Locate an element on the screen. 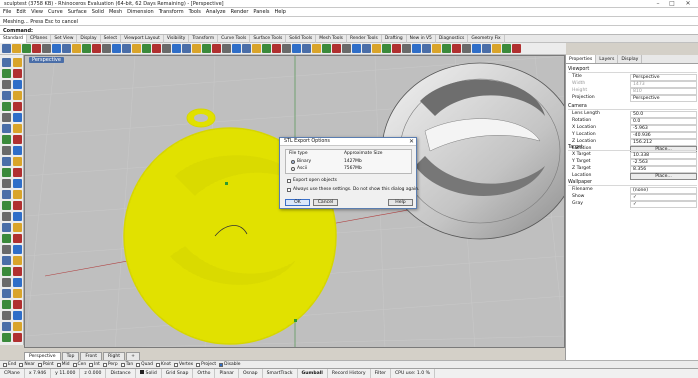 The width and height of the screenshot is (698, 378). tab-properties: Properties is located at coordinates (581, 59).